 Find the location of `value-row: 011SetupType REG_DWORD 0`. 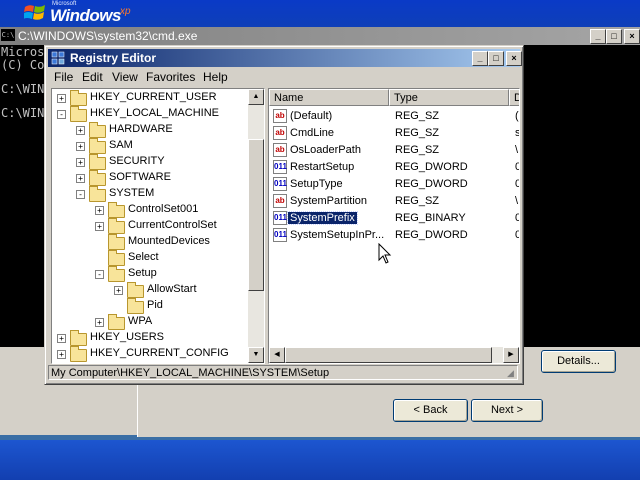

value-row: 011SetupType REG_DWORD 0 is located at coordinates (394, 184).